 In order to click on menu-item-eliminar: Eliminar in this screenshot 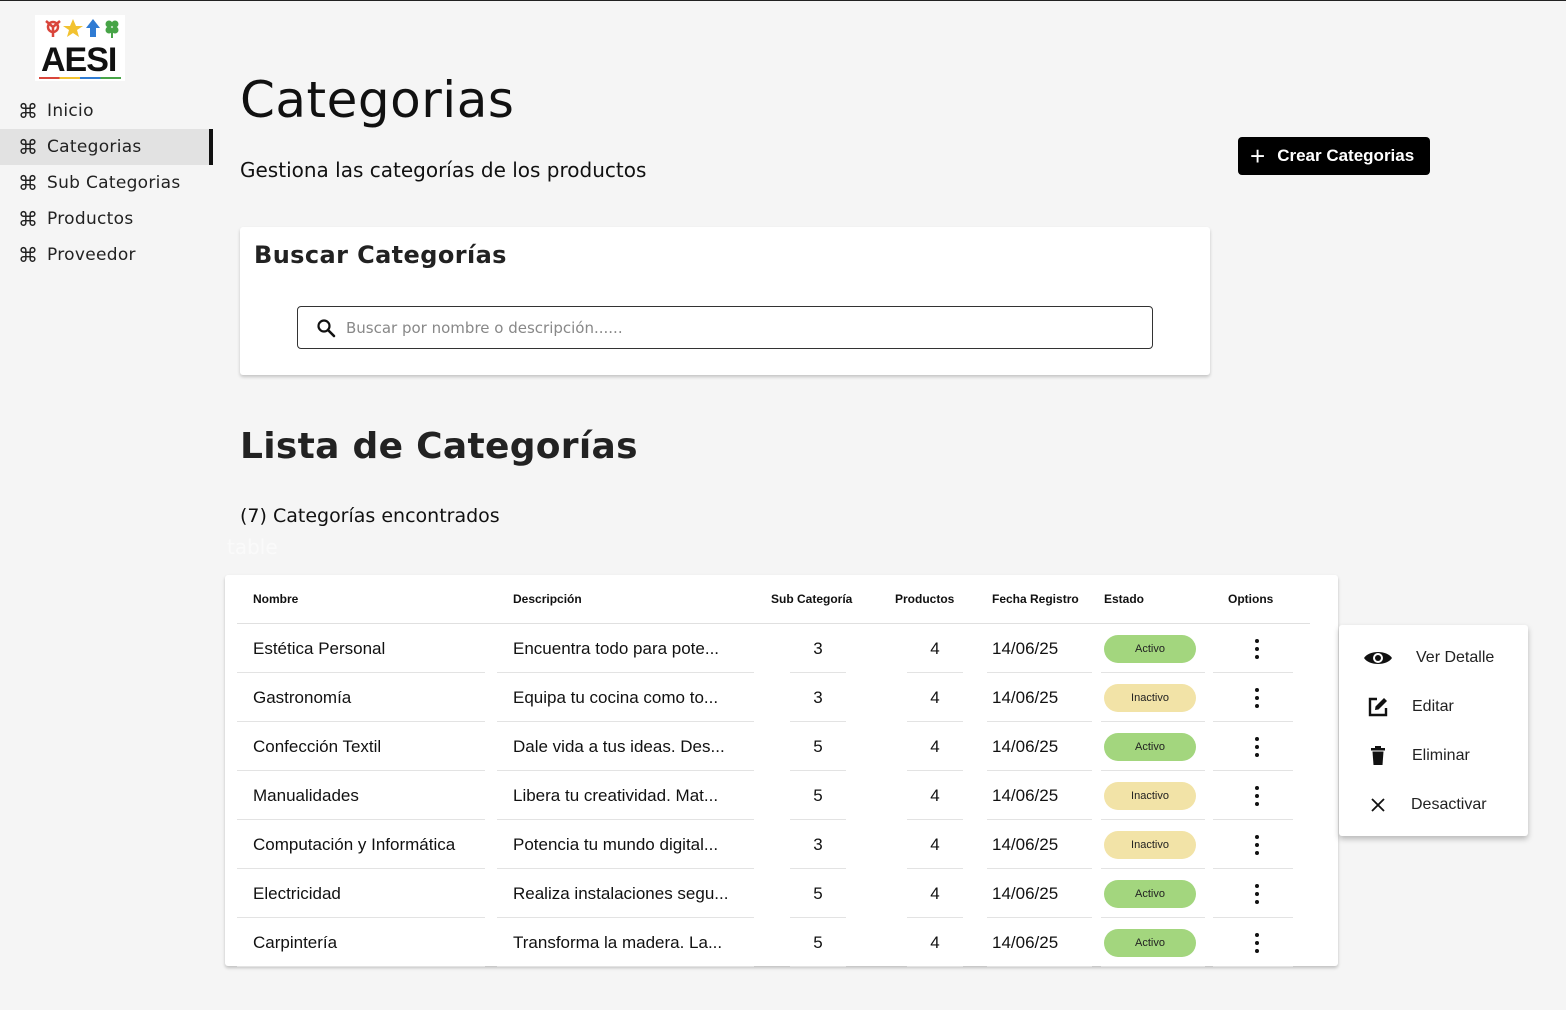, I will do `click(1433, 755)`.